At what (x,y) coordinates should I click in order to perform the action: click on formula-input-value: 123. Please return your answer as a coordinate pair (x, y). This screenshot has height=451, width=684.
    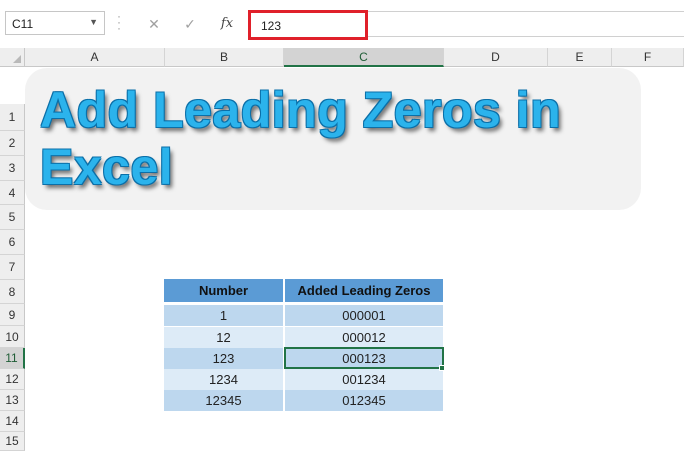
    Looking at the image, I should click on (271, 26).